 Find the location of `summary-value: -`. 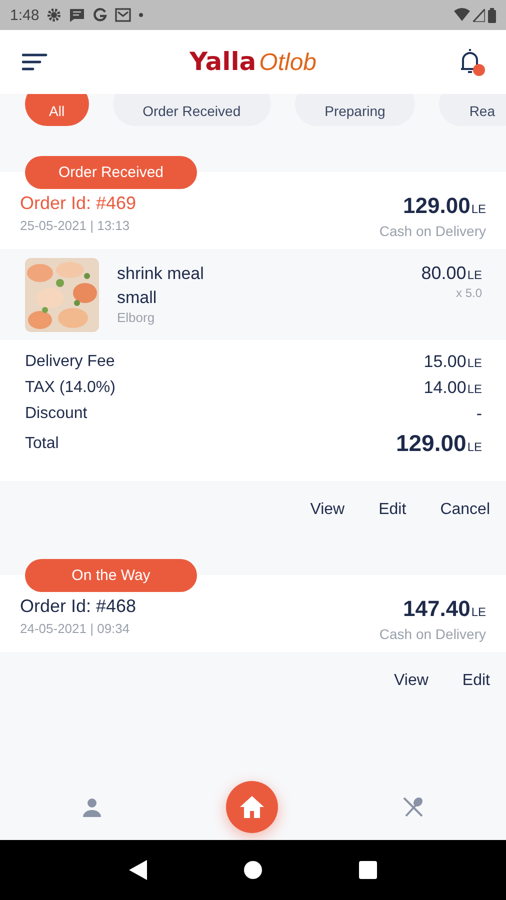

summary-value: - is located at coordinates (479, 414).